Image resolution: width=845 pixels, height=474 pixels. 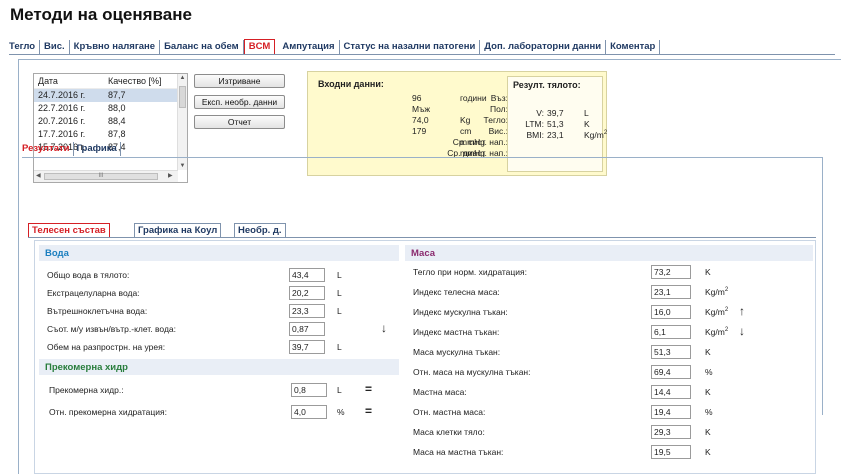 I want to click on list-header-date: Дата, so click(x=69, y=81).